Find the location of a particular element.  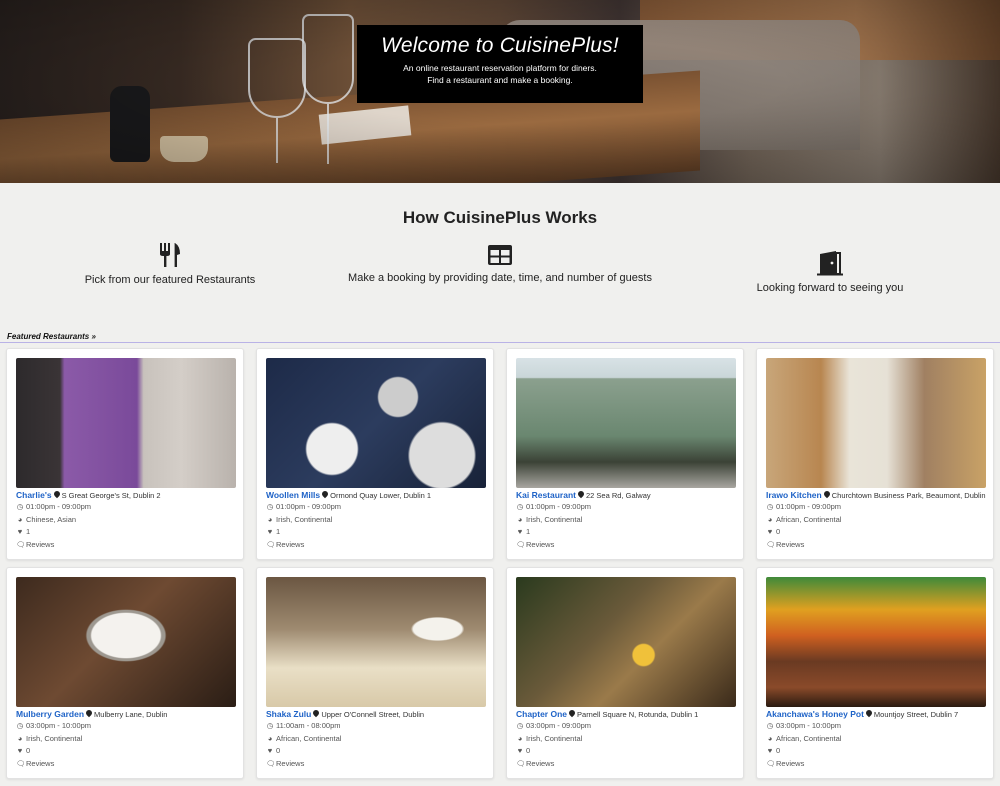

restaurant-hours-row: ◷ 03:00pm - 10:00pm is located at coordinates (877, 726).